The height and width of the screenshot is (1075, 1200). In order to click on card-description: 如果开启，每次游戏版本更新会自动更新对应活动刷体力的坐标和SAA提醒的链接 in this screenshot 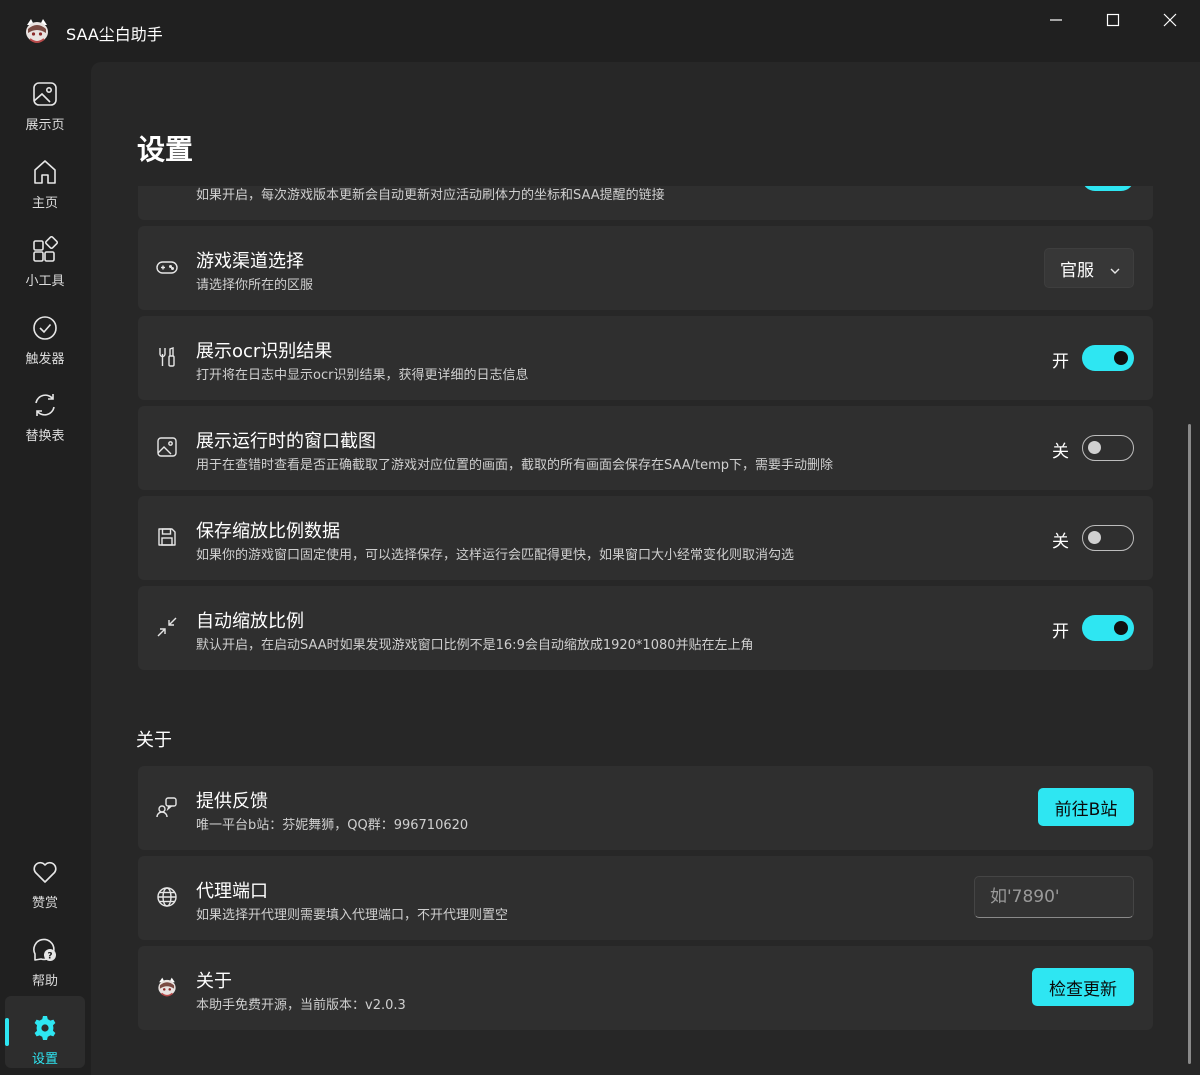, I will do `click(430, 195)`.